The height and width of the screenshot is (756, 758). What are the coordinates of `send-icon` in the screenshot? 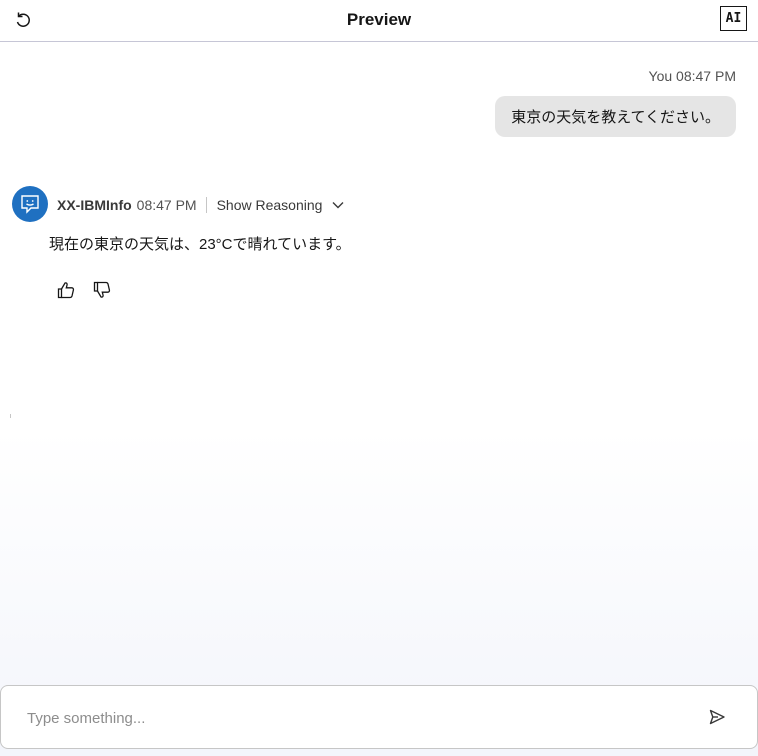 It's located at (718, 718).